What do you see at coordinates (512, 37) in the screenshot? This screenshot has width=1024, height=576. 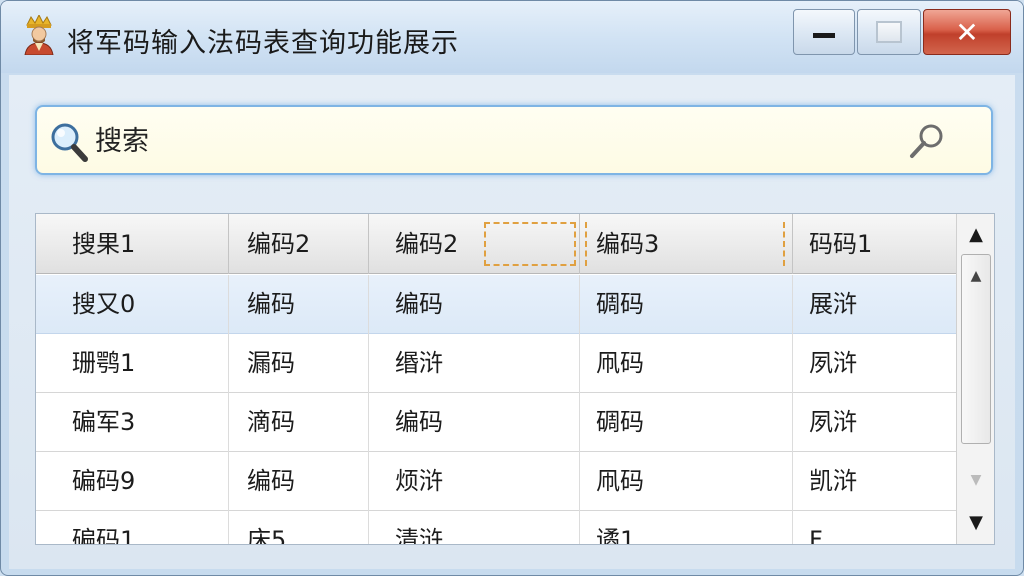 I see `title-bar: 将军码输入法码表查询功能展示 ✕` at bounding box center [512, 37].